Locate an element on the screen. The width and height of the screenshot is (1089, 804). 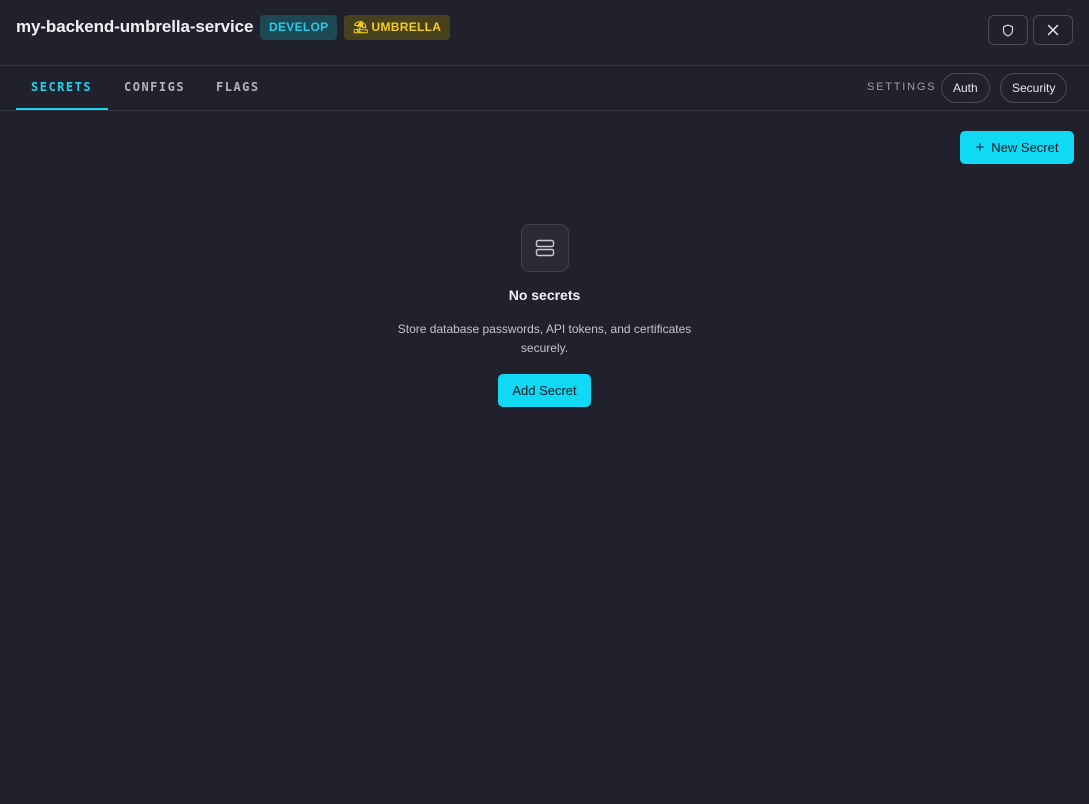
type-badge: ⛱ UMBRELLA is located at coordinates (397, 27).